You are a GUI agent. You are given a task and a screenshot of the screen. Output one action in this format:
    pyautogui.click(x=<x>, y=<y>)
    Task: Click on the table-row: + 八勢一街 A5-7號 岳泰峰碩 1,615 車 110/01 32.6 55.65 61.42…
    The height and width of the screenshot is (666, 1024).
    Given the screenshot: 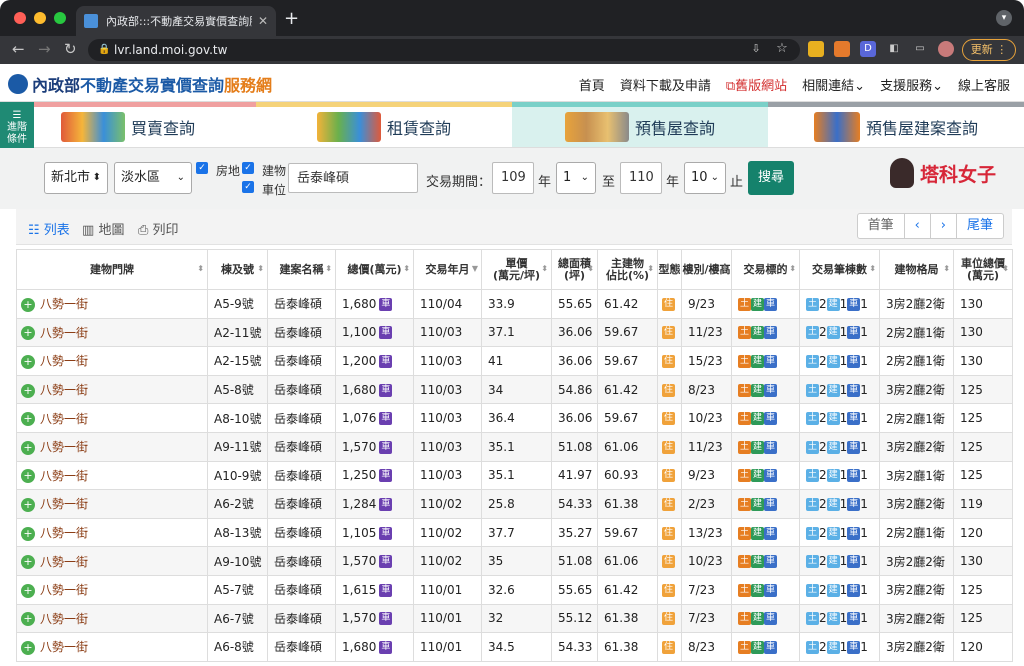 What is the action you would take?
    pyautogui.click(x=514, y=589)
    